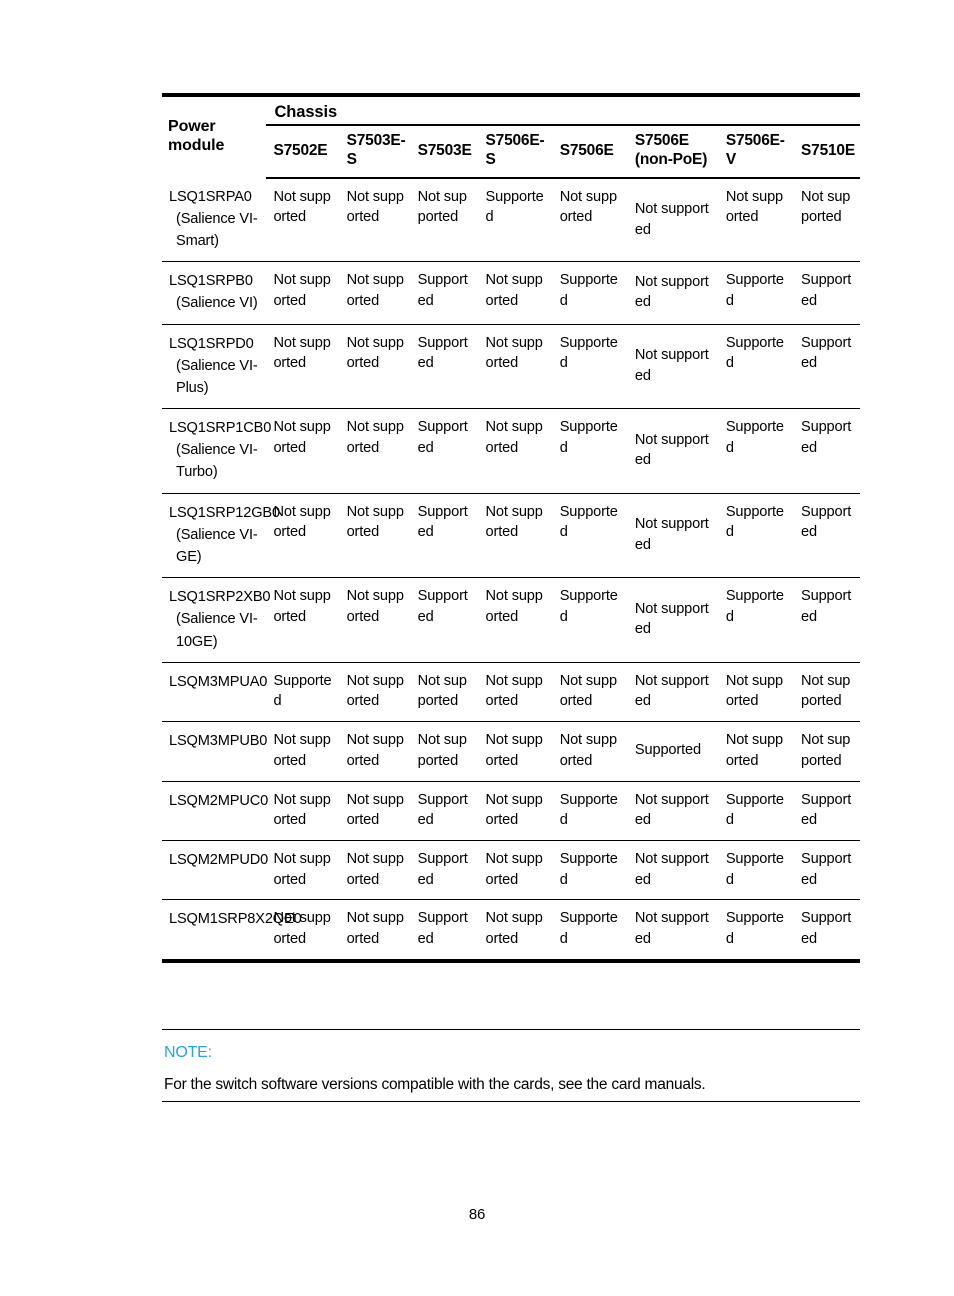 Image resolution: width=954 pixels, height=1296 pixels. What do you see at coordinates (215, 870) in the screenshot?
I see `module-name-cell: LSQM2MPUD0` at bounding box center [215, 870].